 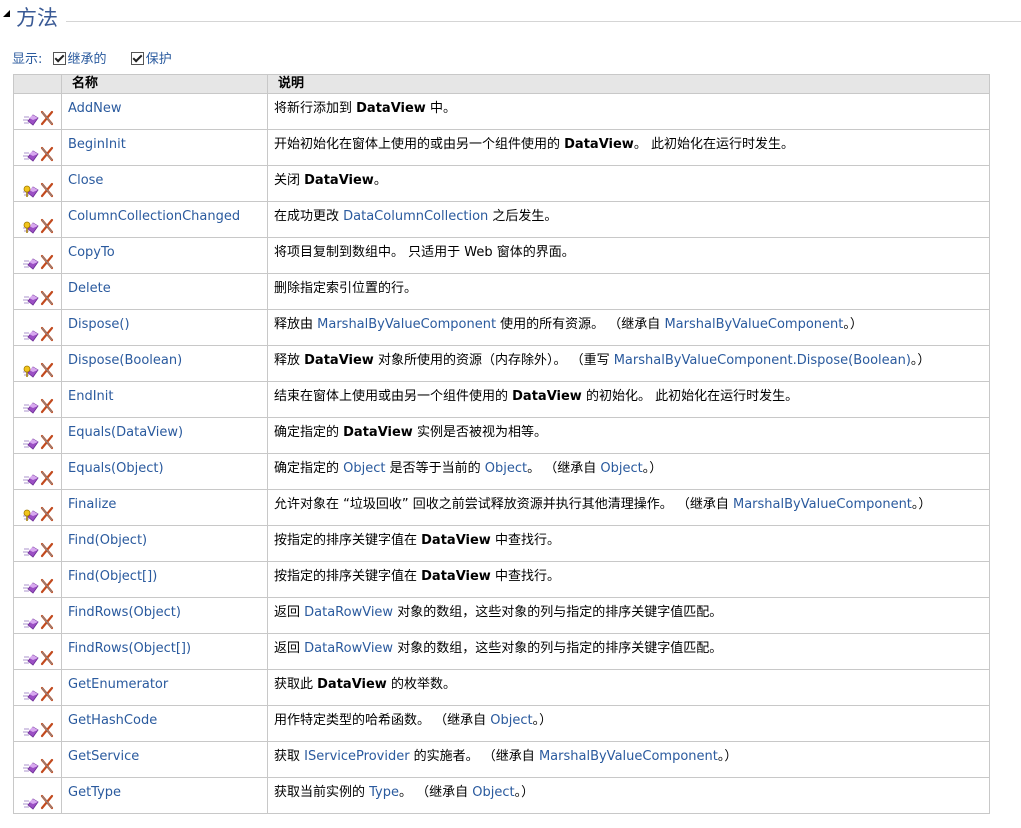 I want to click on method-link: CopyTo, so click(x=91, y=252).